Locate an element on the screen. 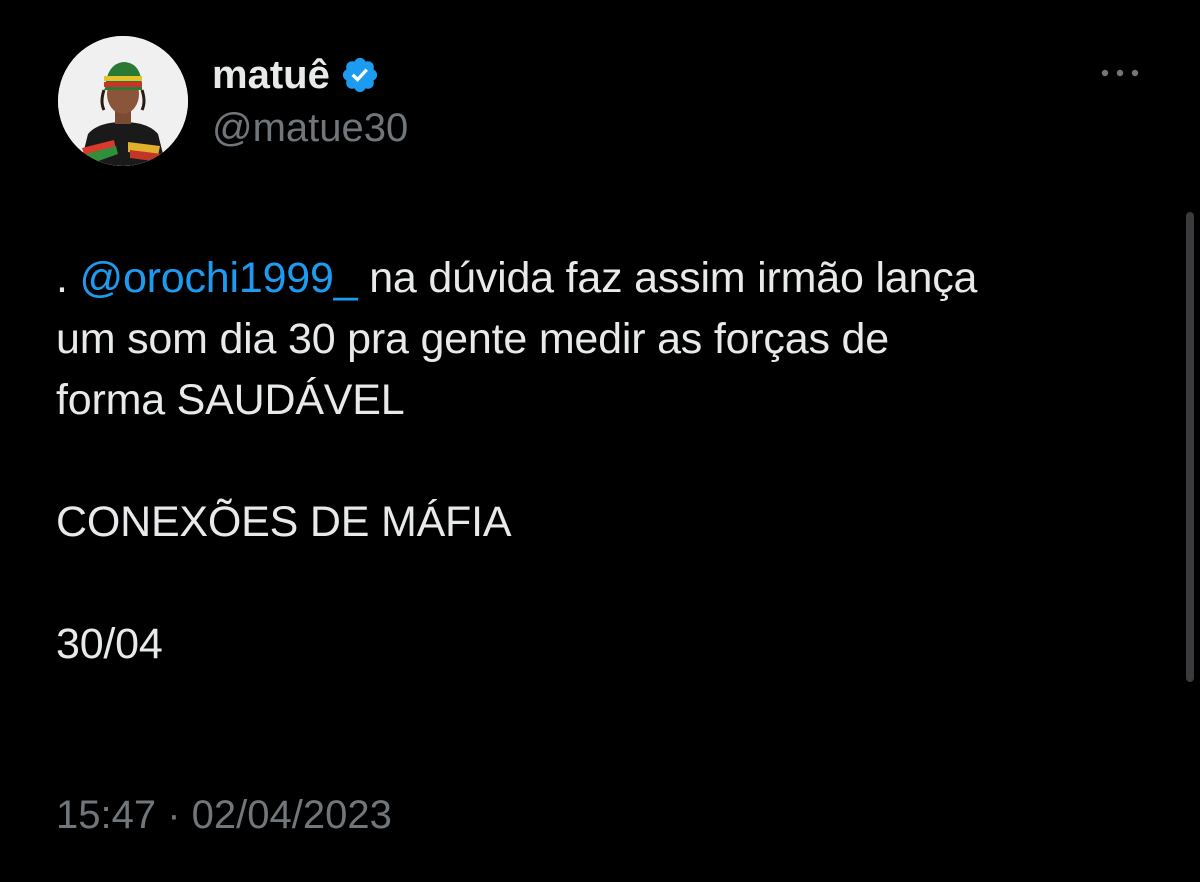 This screenshot has width=1200, height=882. tweet-text-line-1-rest: na dúvida faz assim irmão lança is located at coordinates (667, 278).